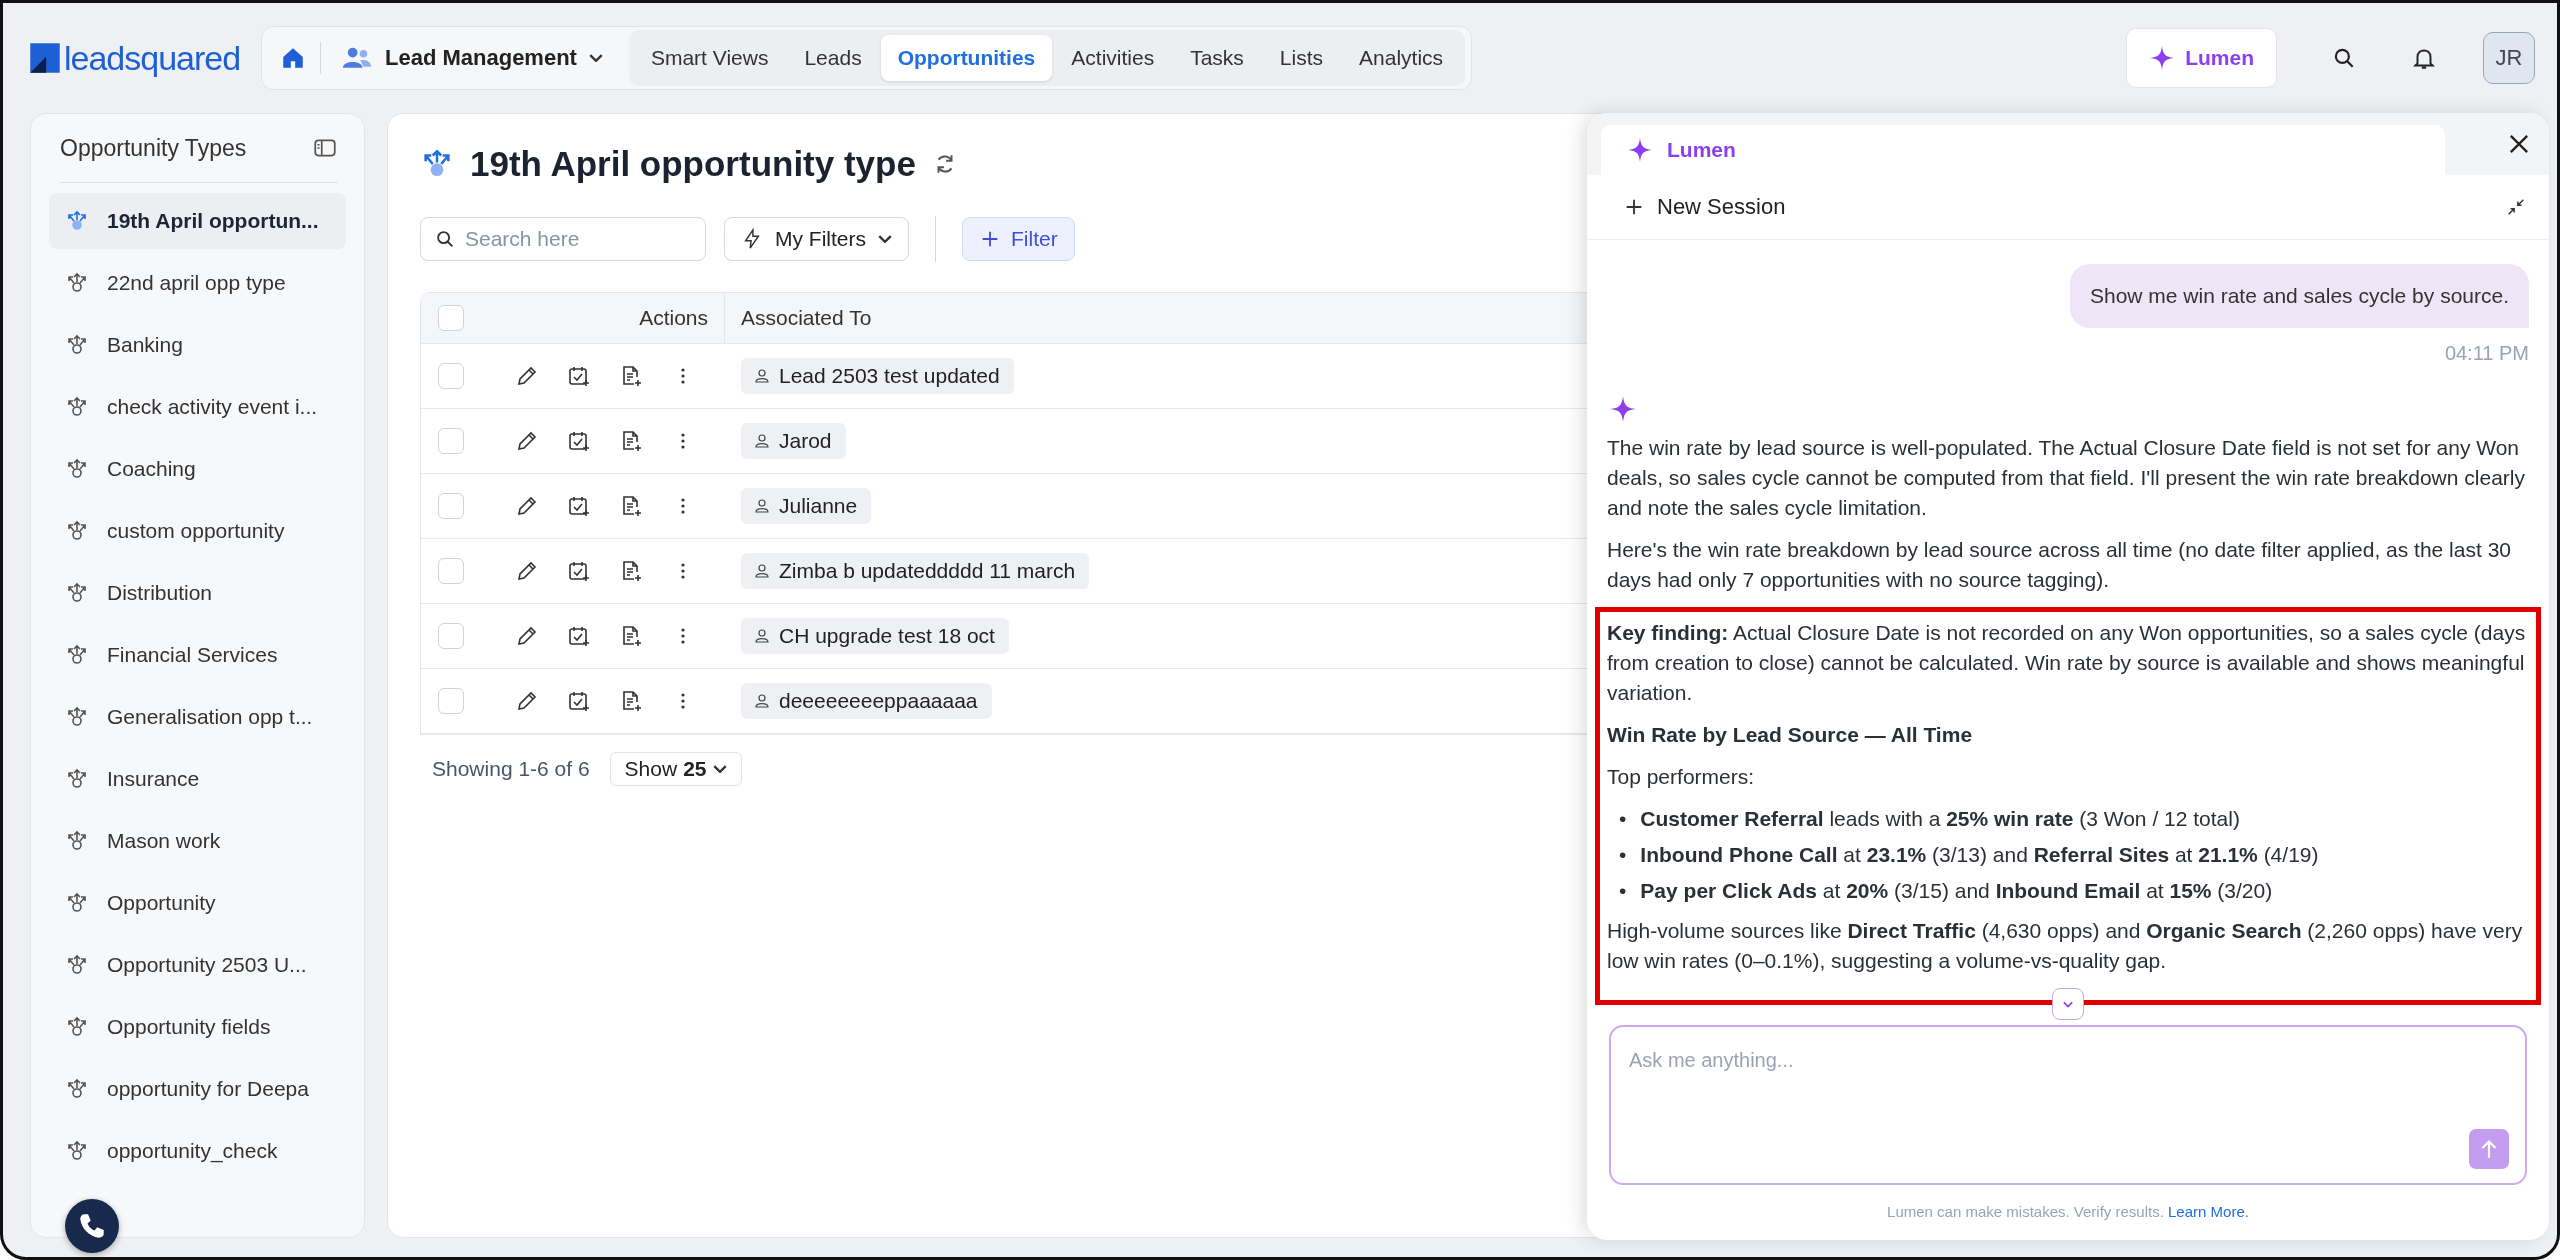  I want to click on search-field: Search here, so click(563, 239).